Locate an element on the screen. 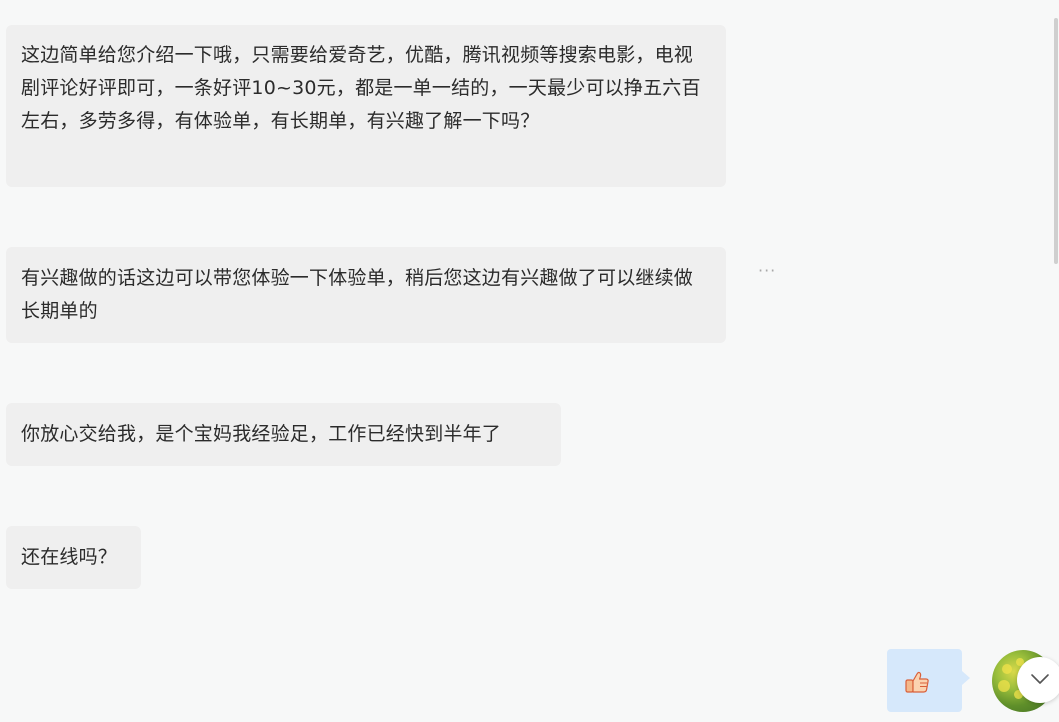  message-more-icon: ··· is located at coordinates (769, 271).